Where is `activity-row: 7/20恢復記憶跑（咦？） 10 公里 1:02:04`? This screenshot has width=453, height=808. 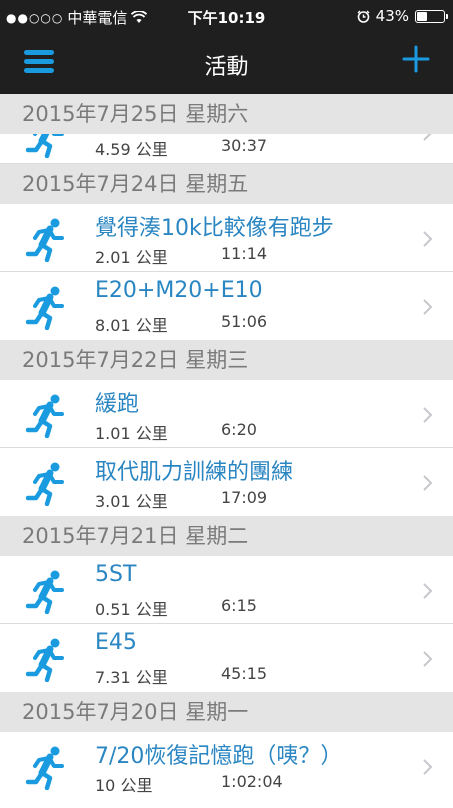 activity-row: 7/20恢復記憶跑（咦？） 10 公里 1:02:04 is located at coordinates (226, 766).